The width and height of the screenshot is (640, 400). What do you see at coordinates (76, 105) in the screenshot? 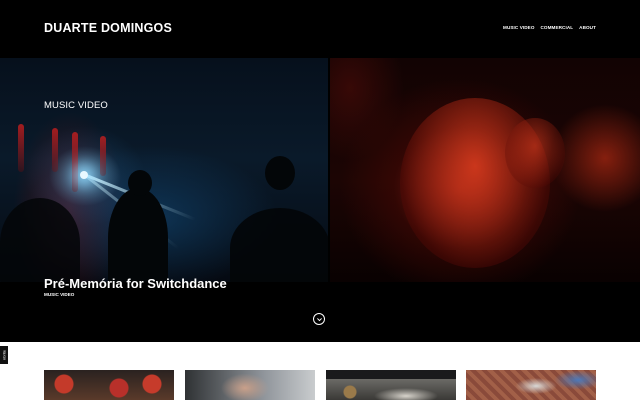
I see `hero-category: MUSIC VIDEO` at bounding box center [76, 105].